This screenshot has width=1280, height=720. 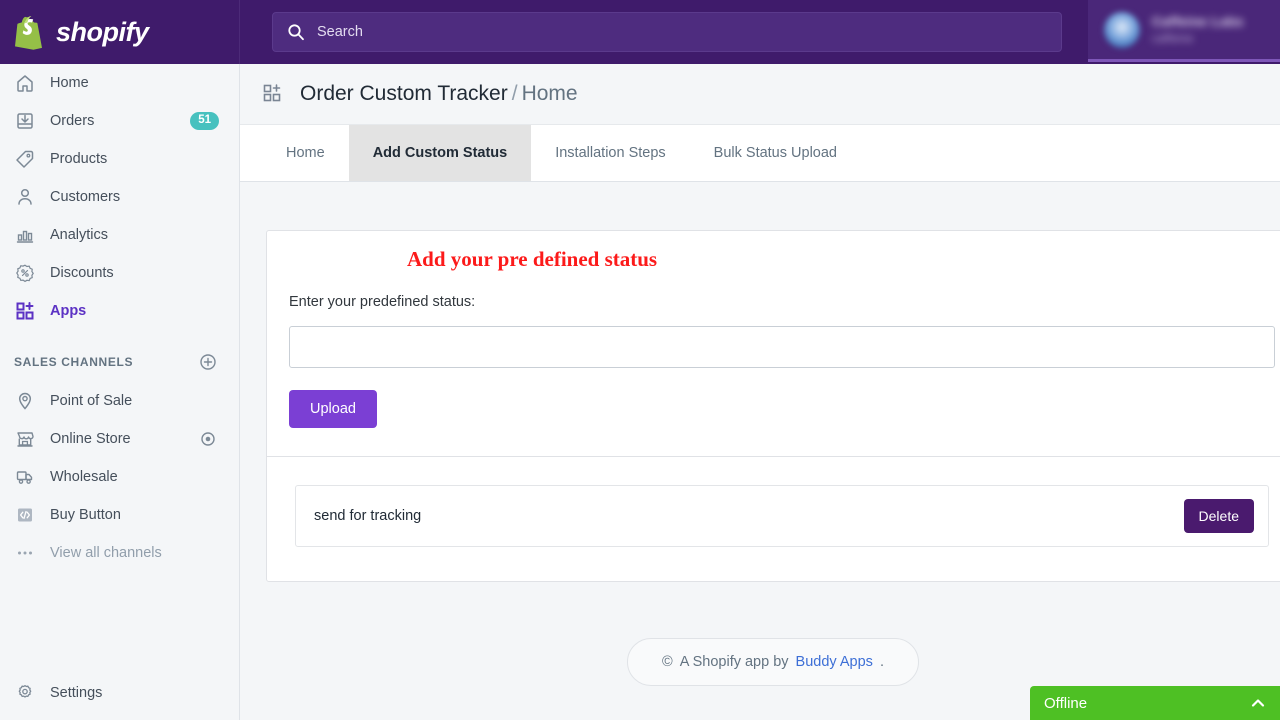 I want to click on status-list: send for tracking Delete, so click(x=773, y=519).